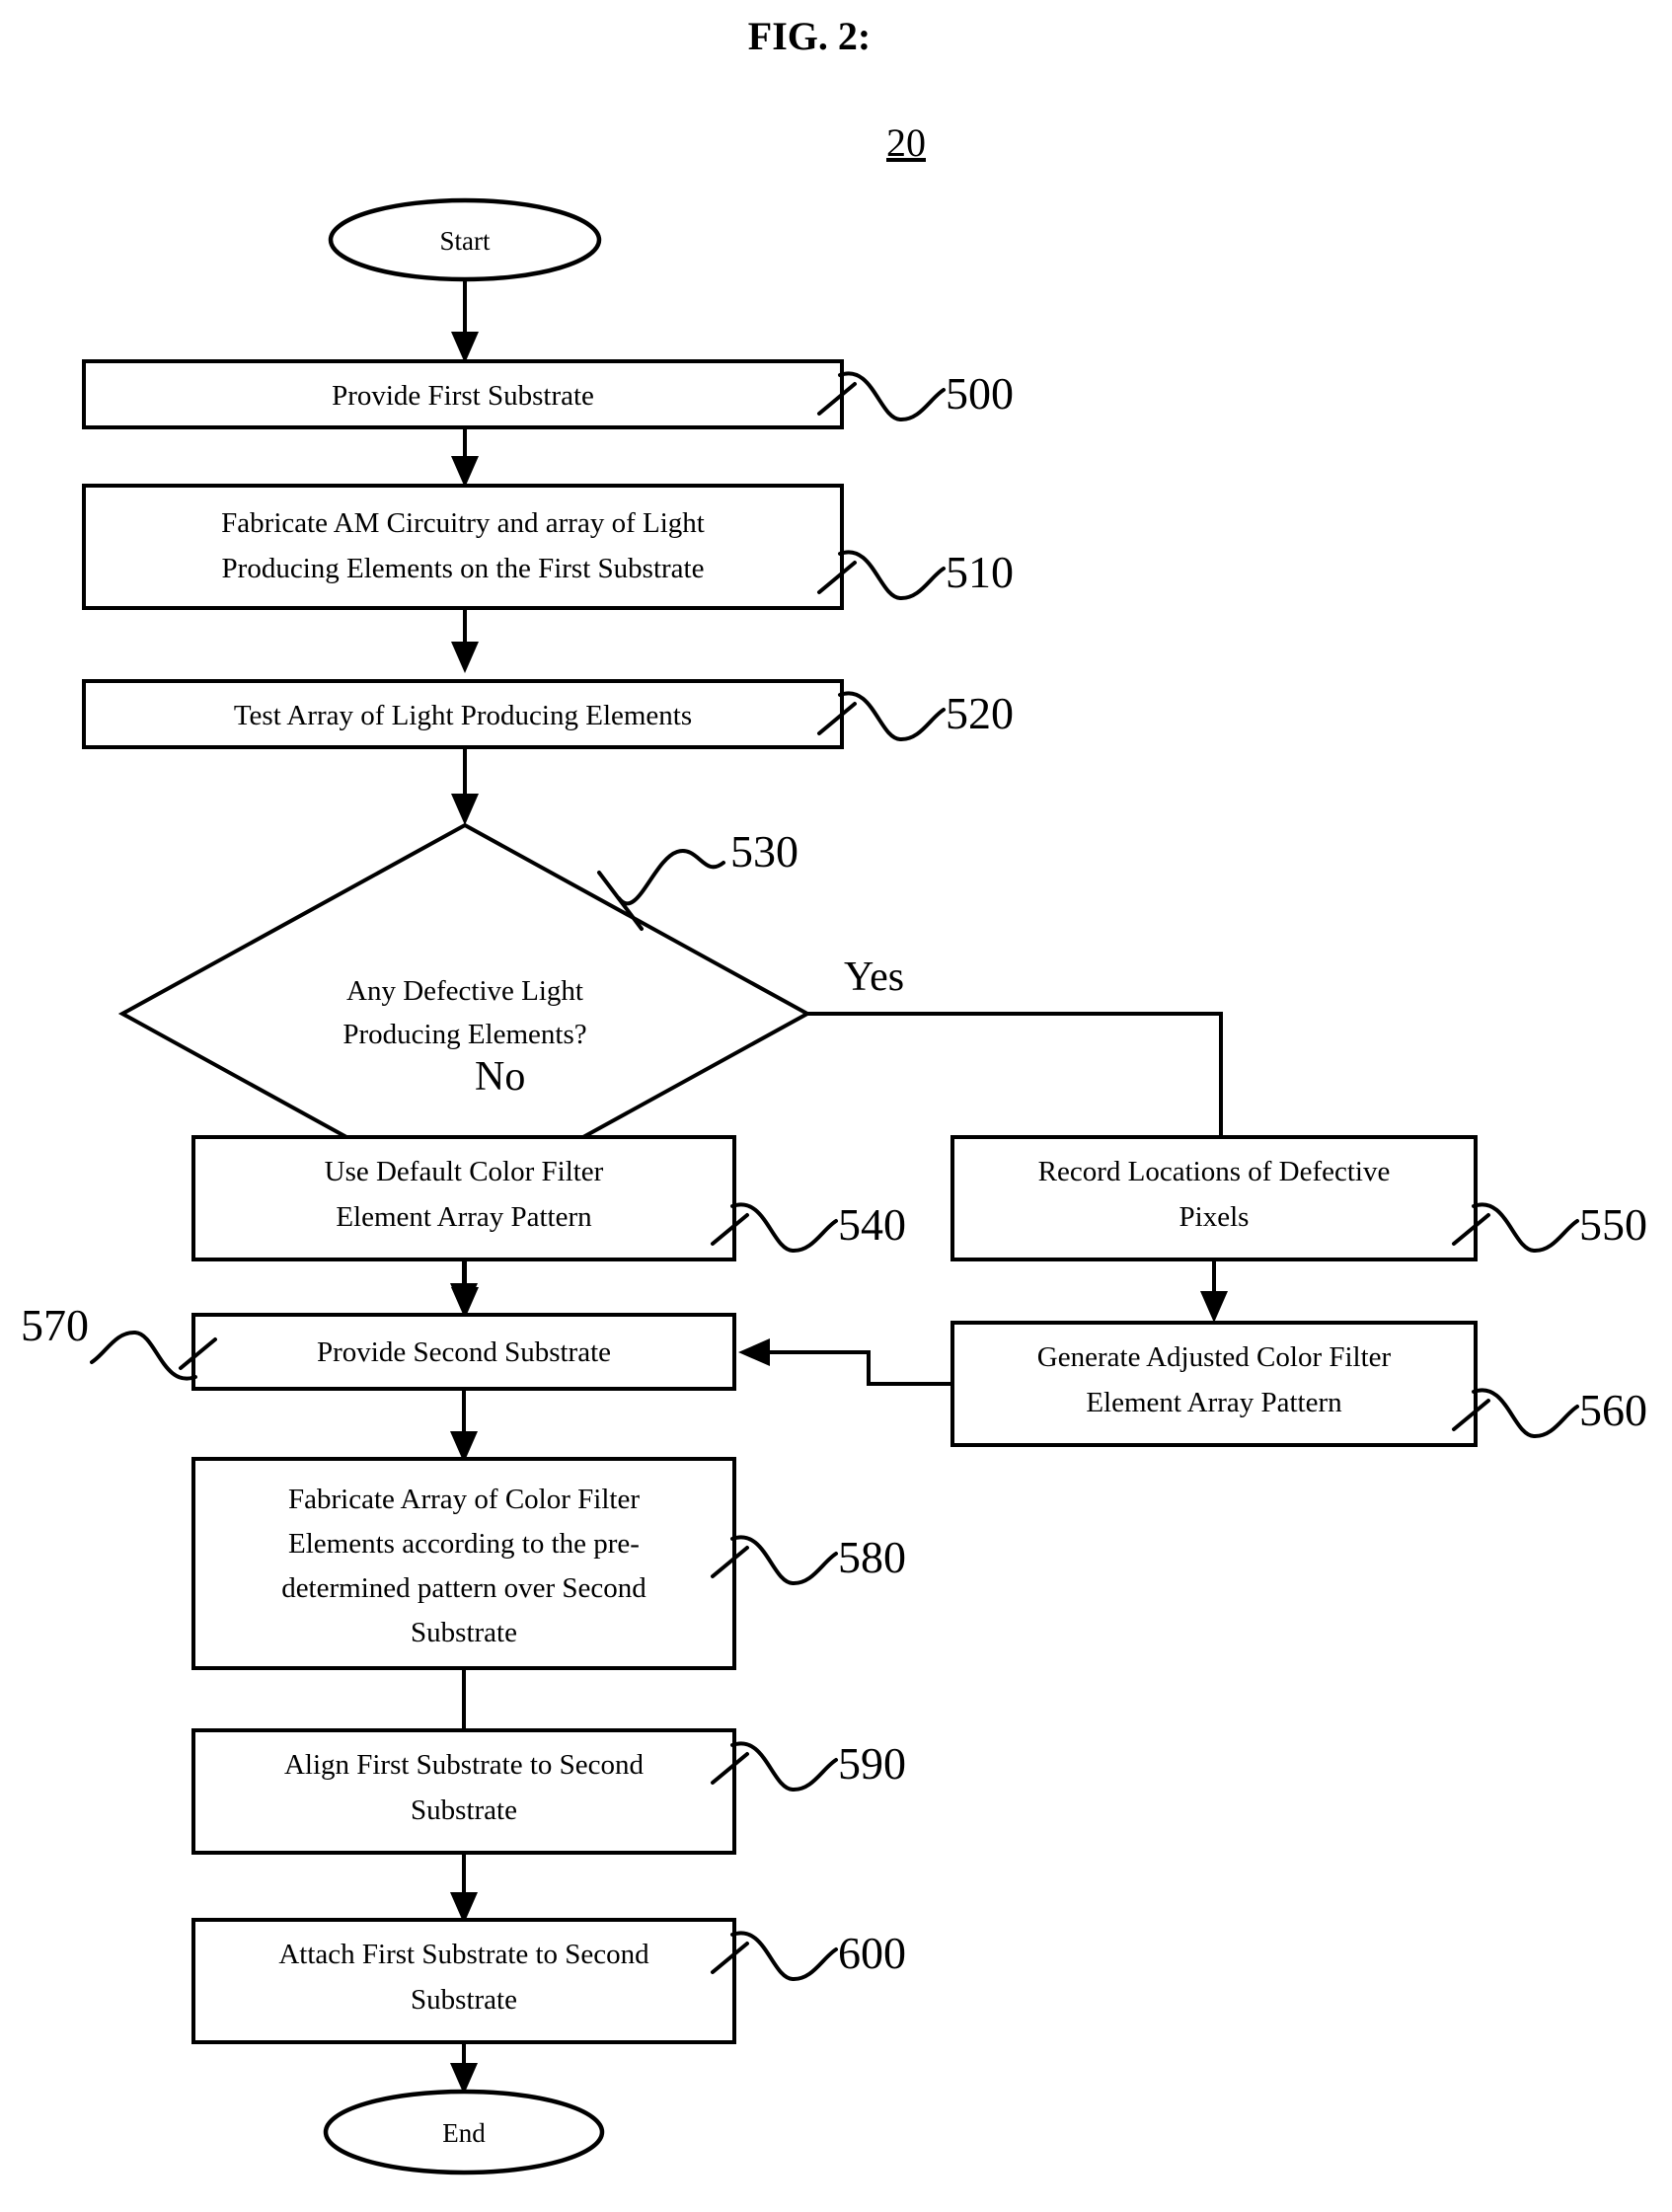 This screenshot has height=2212, width=1672. What do you see at coordinates (463, 1588) in the screenshot?
I see `node-580-line-3: determined pattern over Second` at bounding box center [463, 1588].